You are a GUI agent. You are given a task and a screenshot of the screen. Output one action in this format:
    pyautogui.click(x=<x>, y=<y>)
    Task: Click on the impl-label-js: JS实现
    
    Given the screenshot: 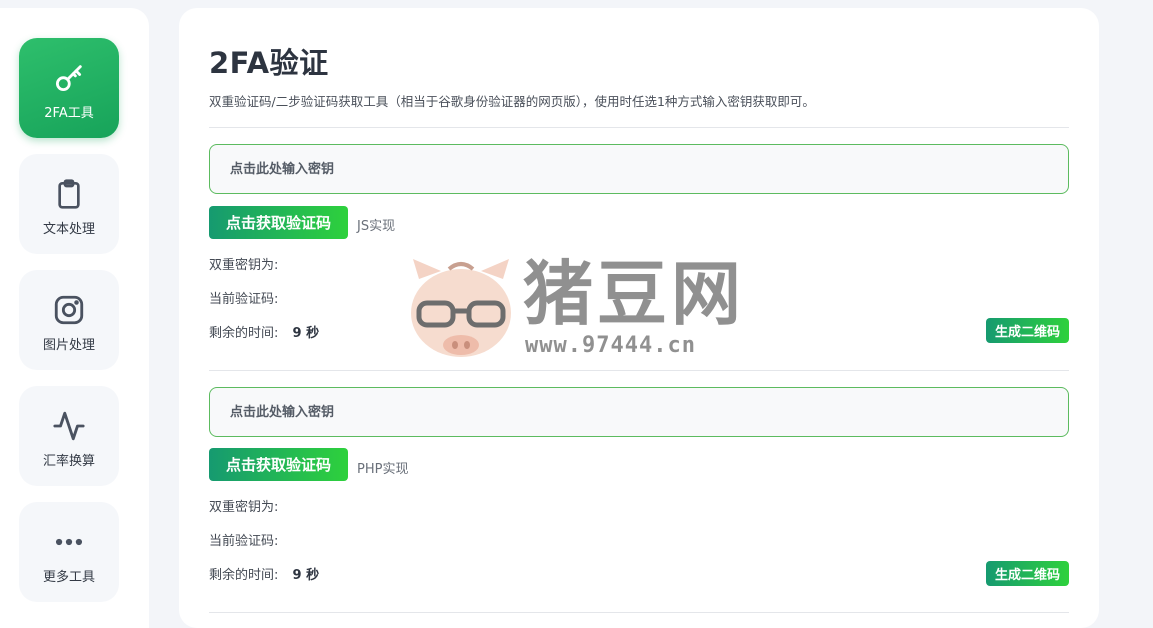 What is the action you would take?
    pyautogui.click(x=376, y=226)
    